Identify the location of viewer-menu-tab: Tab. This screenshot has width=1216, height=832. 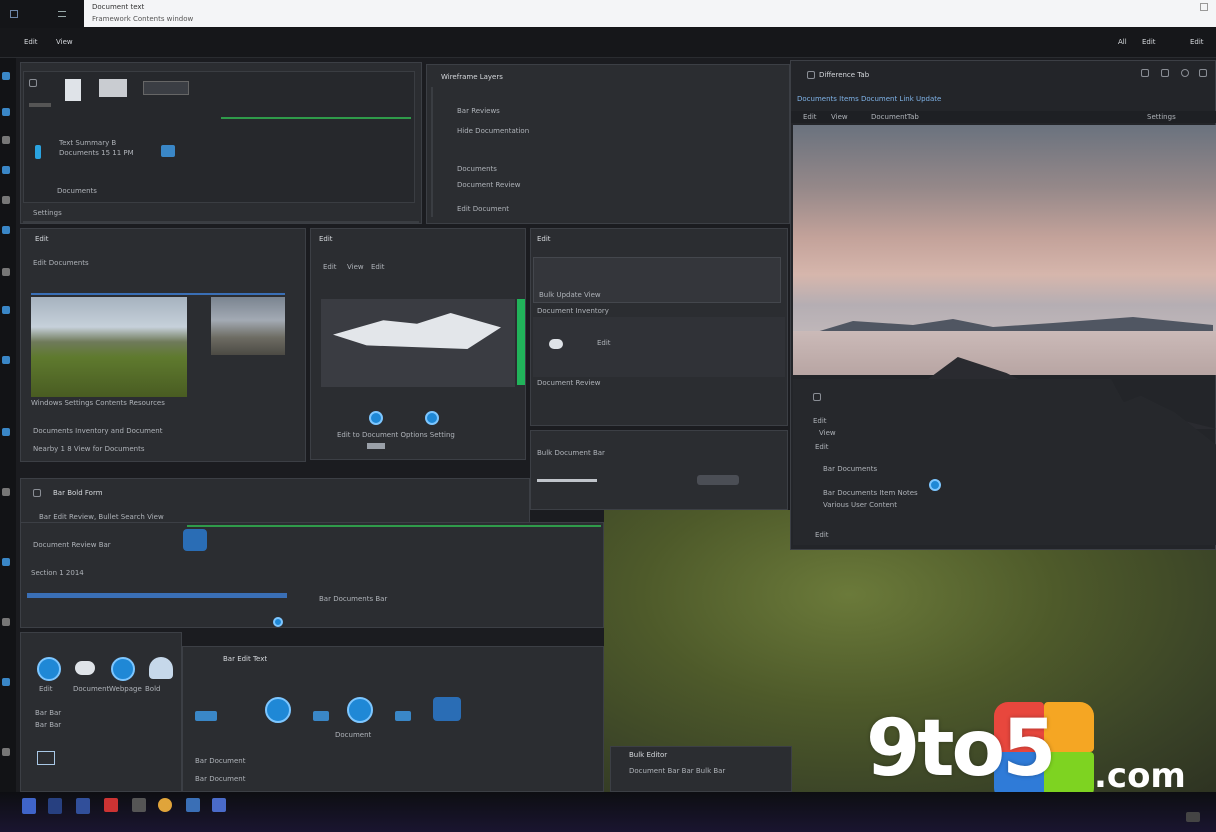
(913, 117).